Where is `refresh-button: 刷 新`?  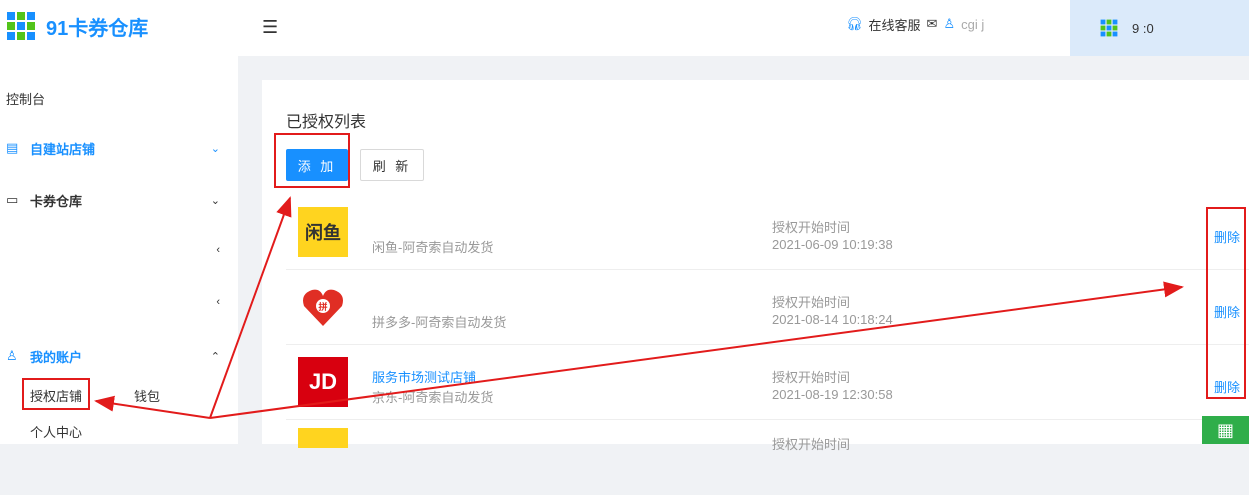 refresh-button: 刷 新 is located at coordinates (392, 165).